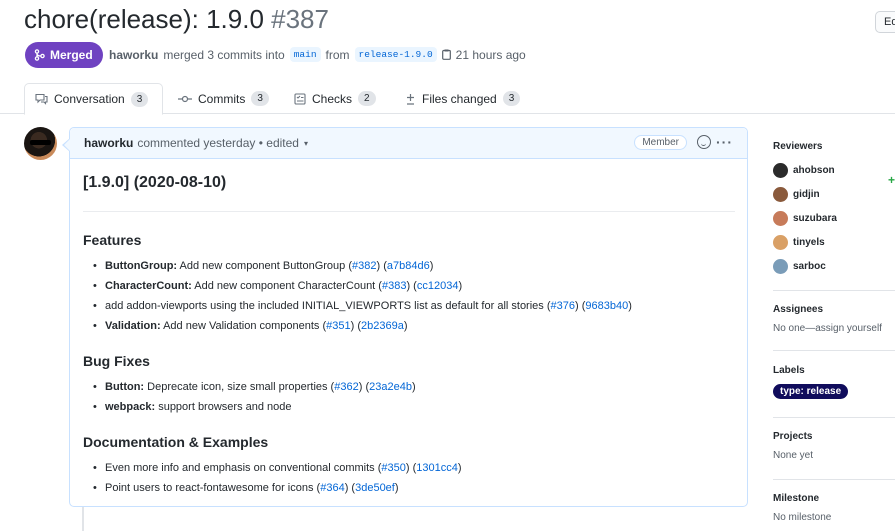 This screenshot has height=531, width=895. Describe the element at coordinates (437, 468) in the screenshot. I see `commit-link: 1301cc4` at that location.